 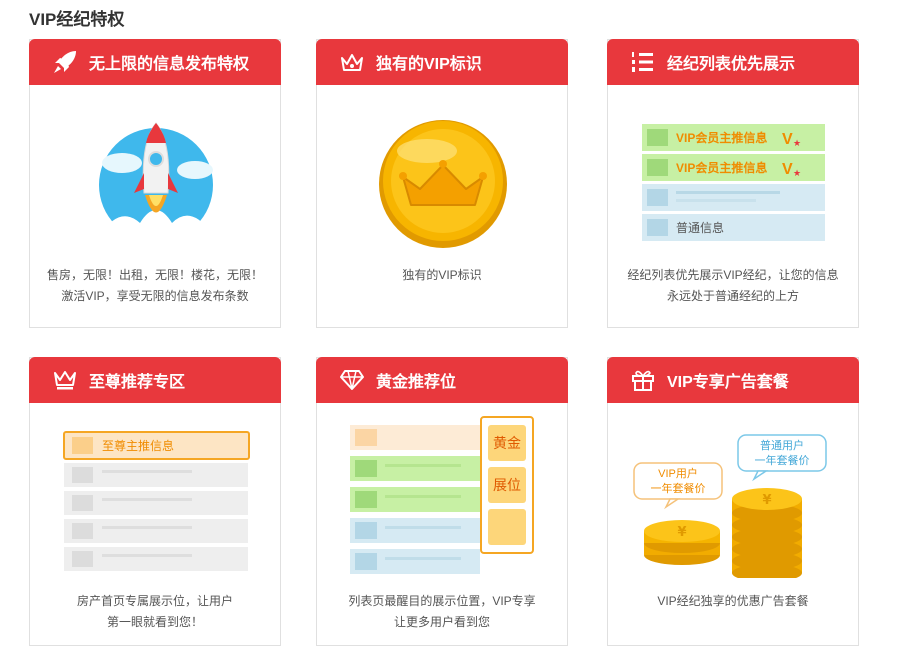 I want to click on card-desc-line: 永远处于普通经纪的上方, so click(x=732, y=296).